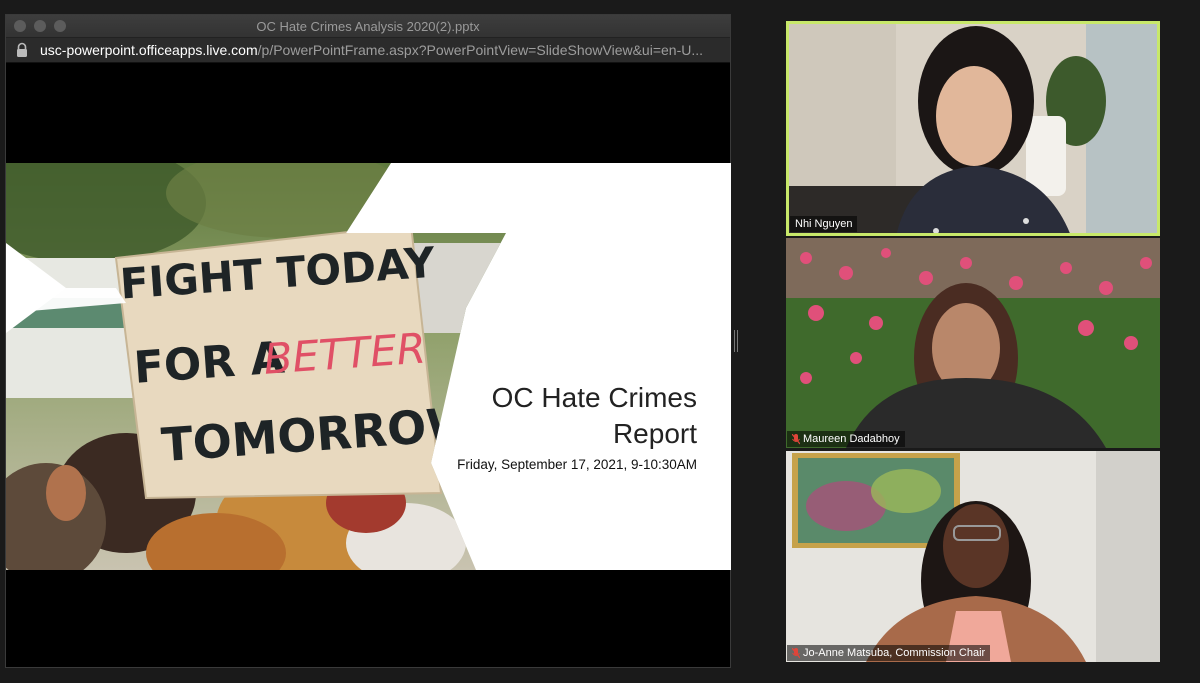 The height and width of the screenshot is (683, 1200). I want to click on panel-resize-handle, so click(736, 341).